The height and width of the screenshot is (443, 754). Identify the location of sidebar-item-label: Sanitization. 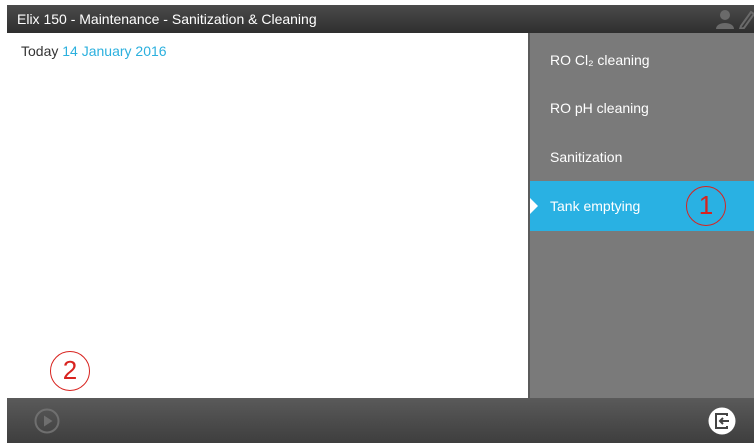
(586, 157).